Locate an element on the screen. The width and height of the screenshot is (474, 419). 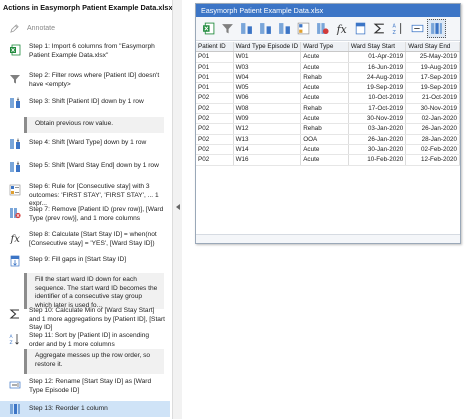
rename-icon is located at coordinates (417, 28).